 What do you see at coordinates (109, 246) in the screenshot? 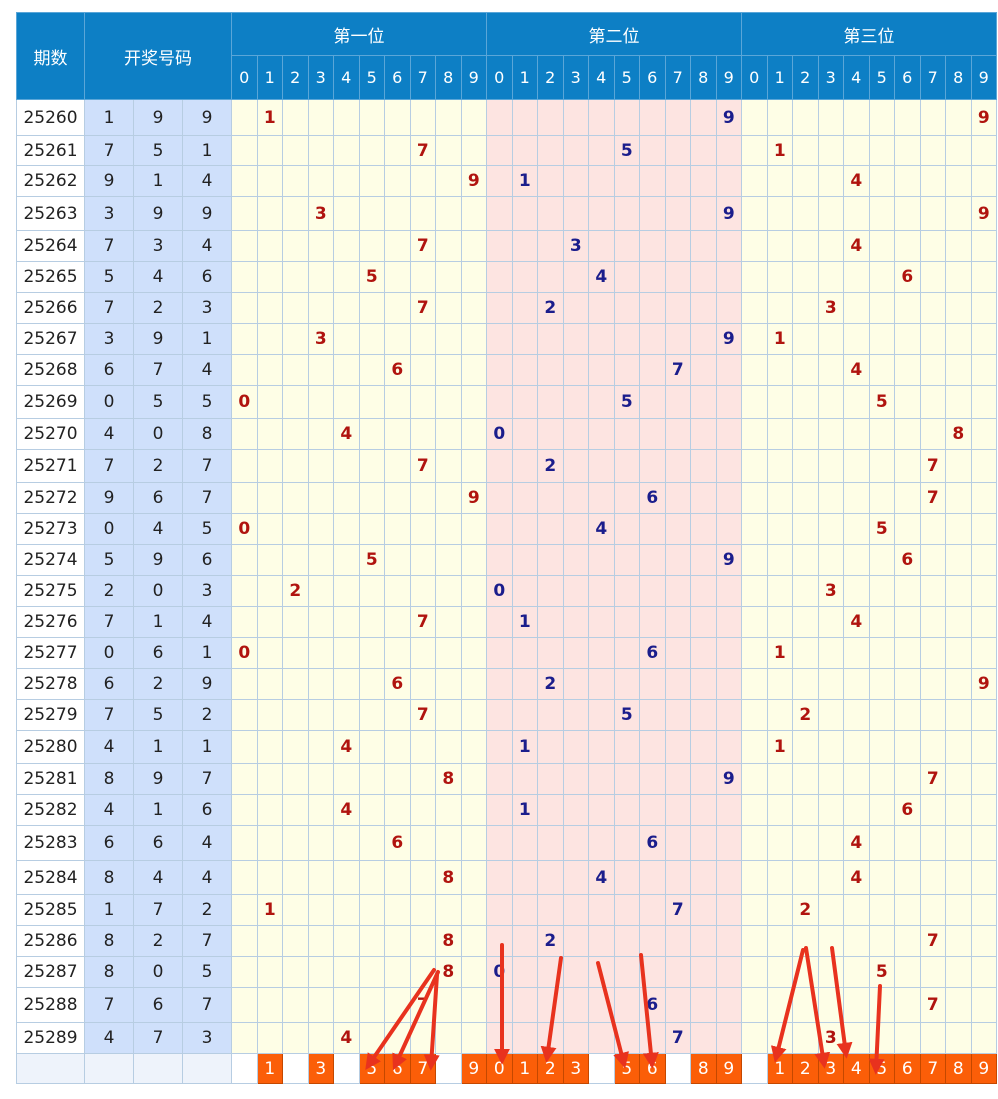
I see `winning-digit-1: 7` at bounding box center [109, 246].